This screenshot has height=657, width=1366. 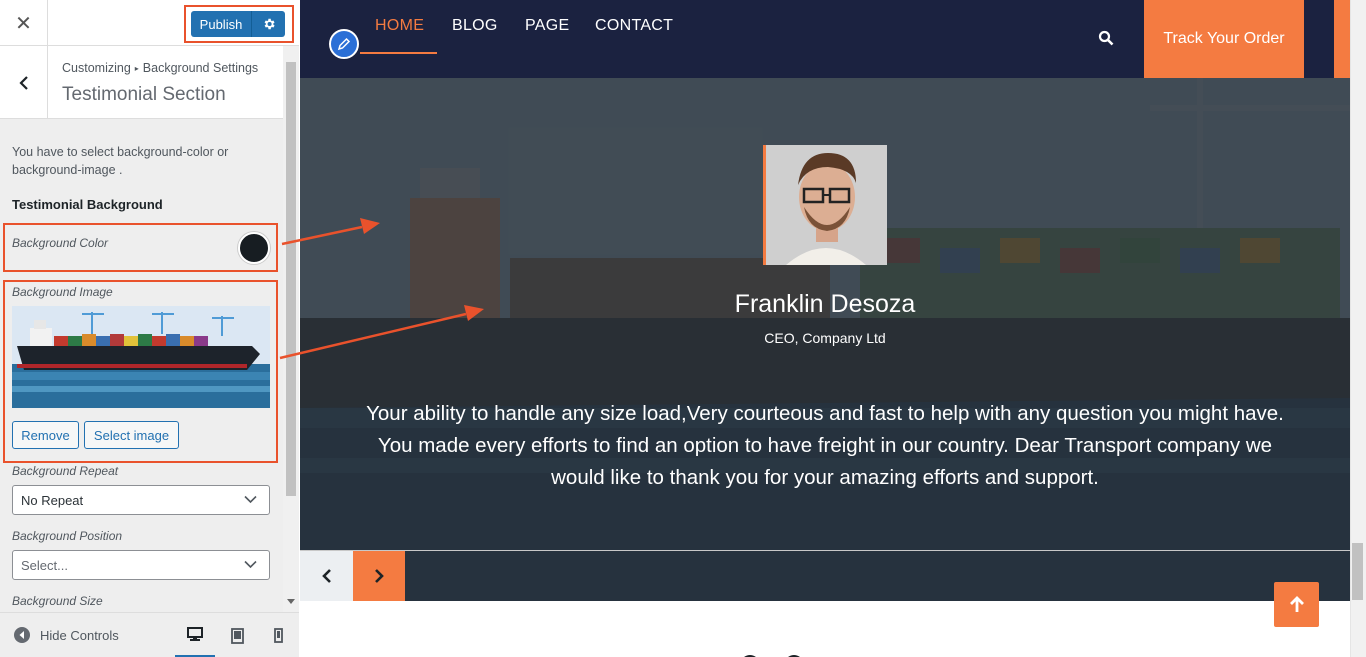 I want to click on slider-divider, so click(x=825, y=550).